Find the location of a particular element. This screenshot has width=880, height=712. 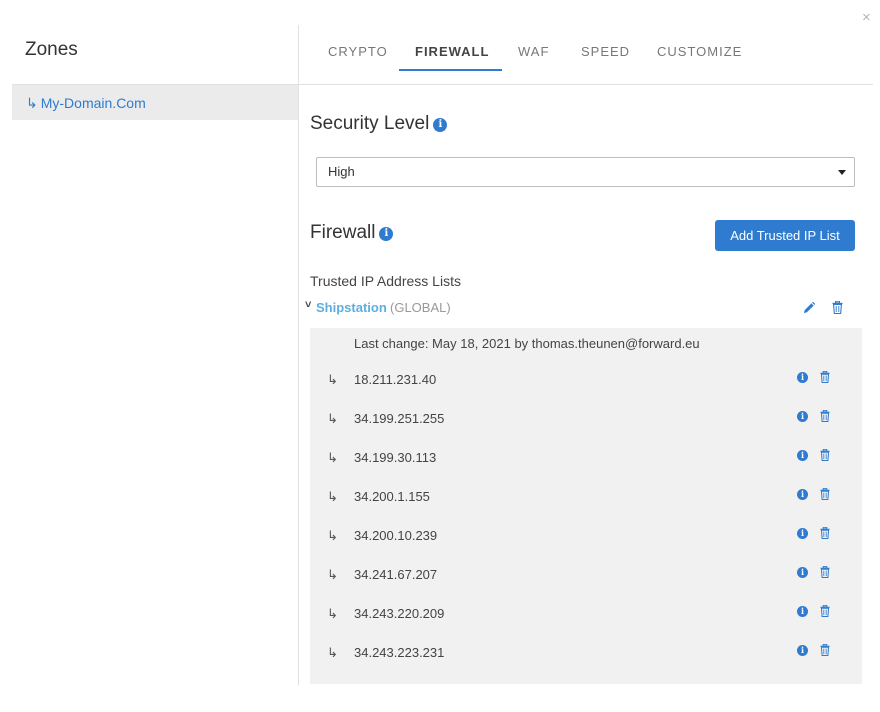

security-level-value: High is located at coordinates (341, 171).